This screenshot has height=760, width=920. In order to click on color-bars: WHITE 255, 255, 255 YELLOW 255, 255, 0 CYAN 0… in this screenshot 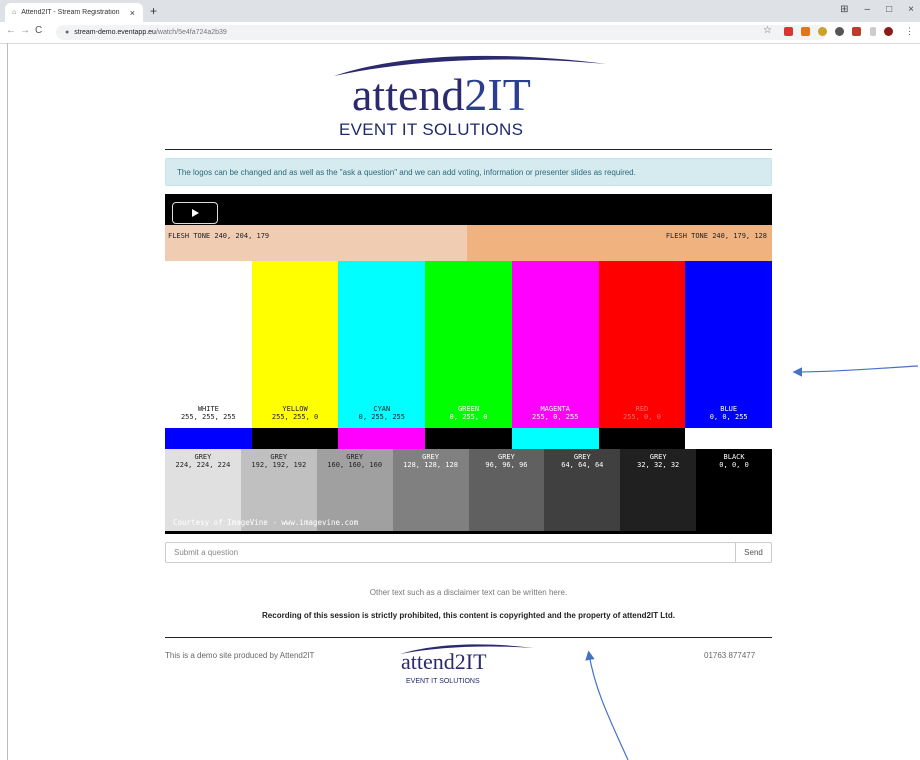, I will do `click(468, 344)`.